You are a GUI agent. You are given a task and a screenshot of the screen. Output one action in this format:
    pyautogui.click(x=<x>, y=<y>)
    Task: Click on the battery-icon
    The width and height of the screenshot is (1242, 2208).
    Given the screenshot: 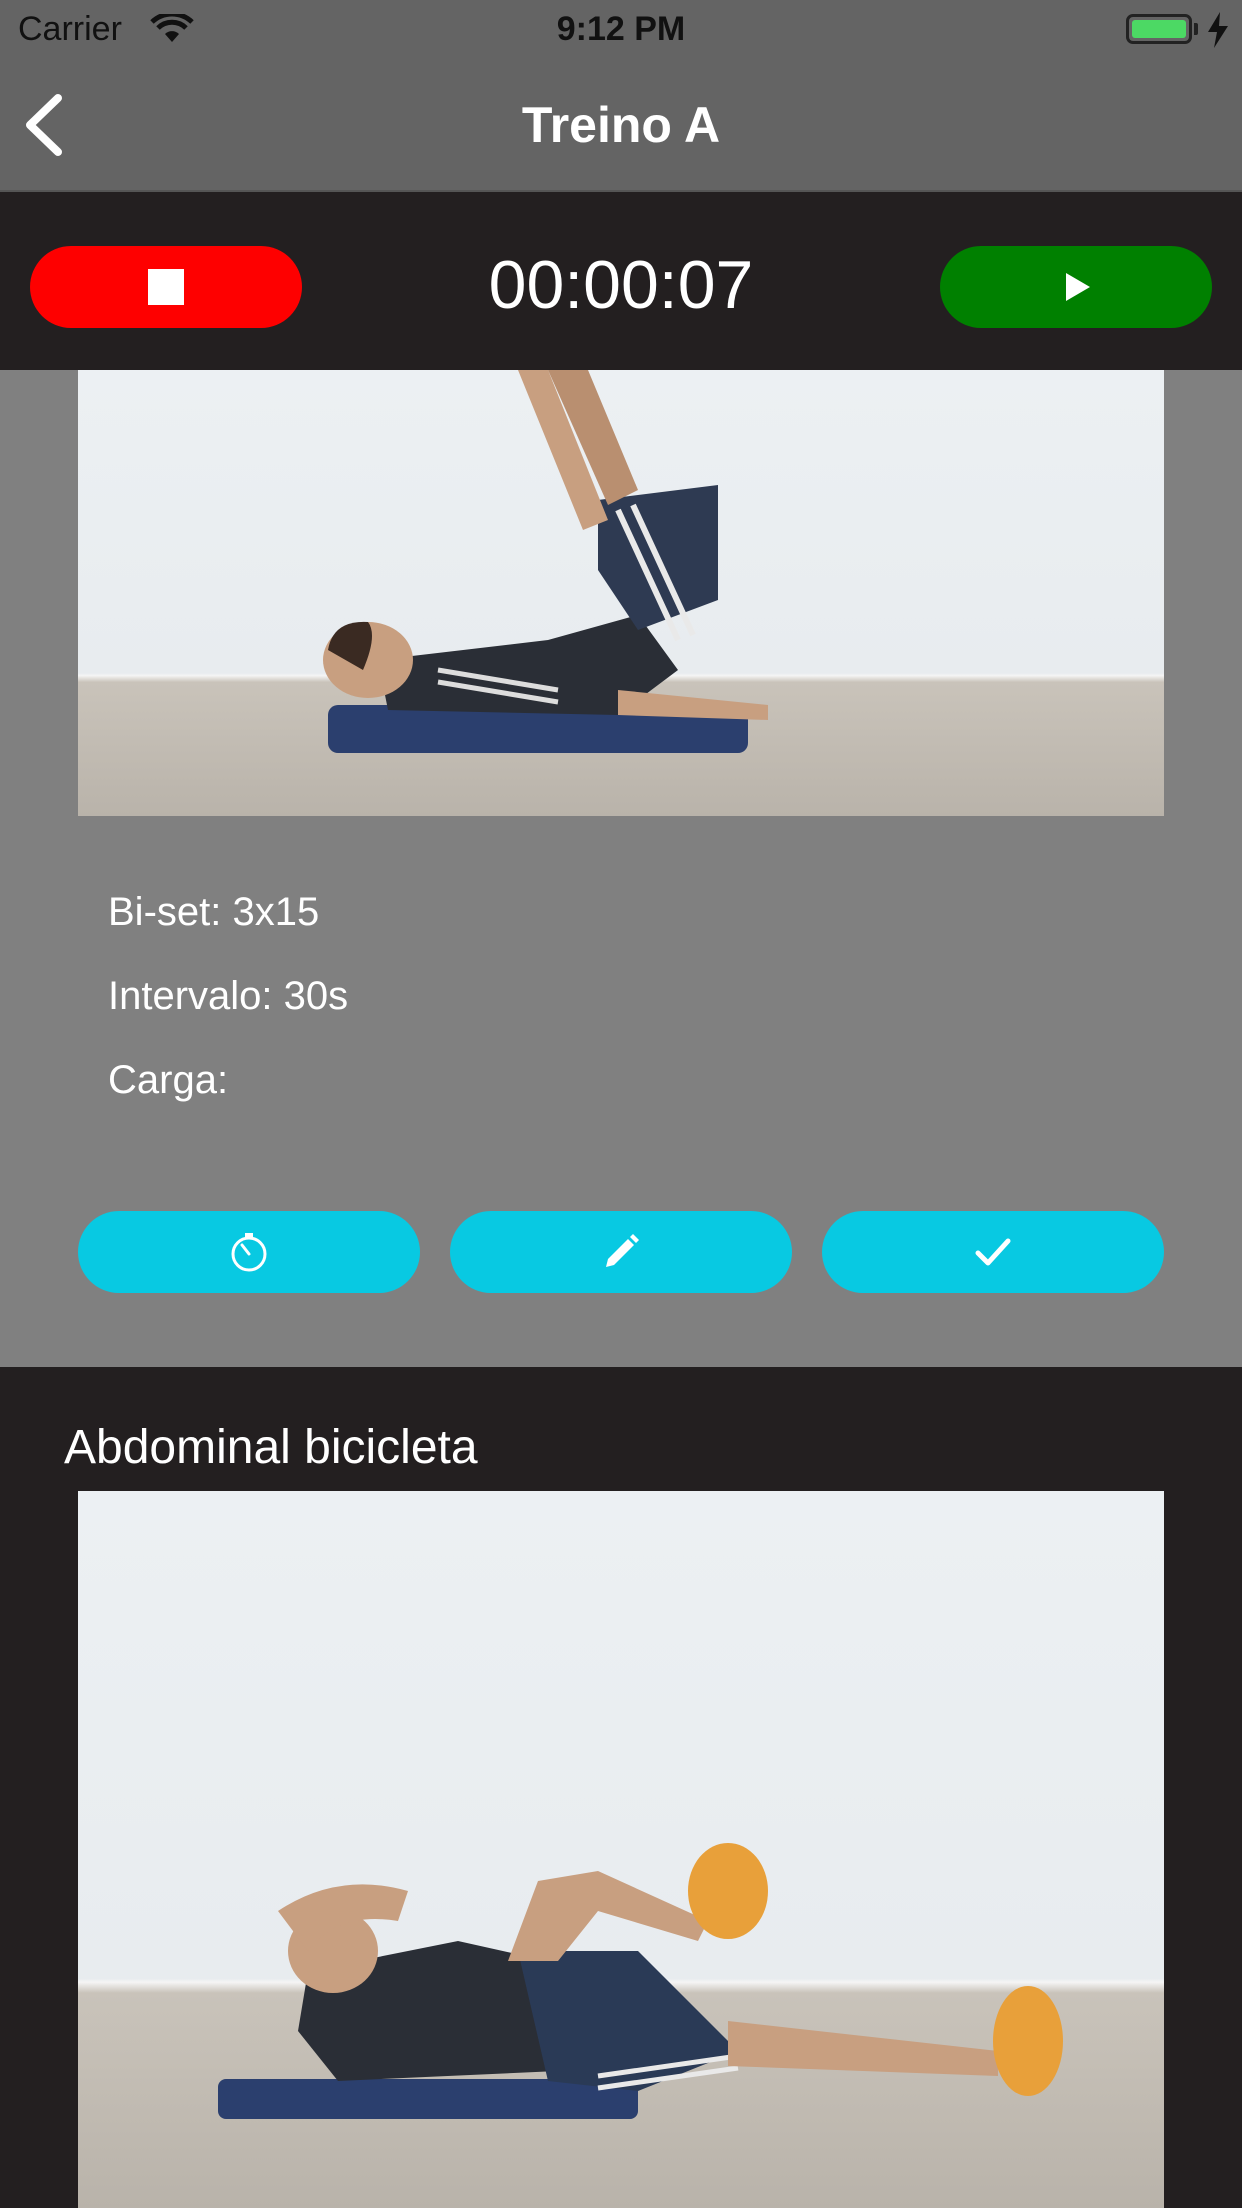 What is the action you would take?
    pyautogui.click(x=1159, y=29)
    